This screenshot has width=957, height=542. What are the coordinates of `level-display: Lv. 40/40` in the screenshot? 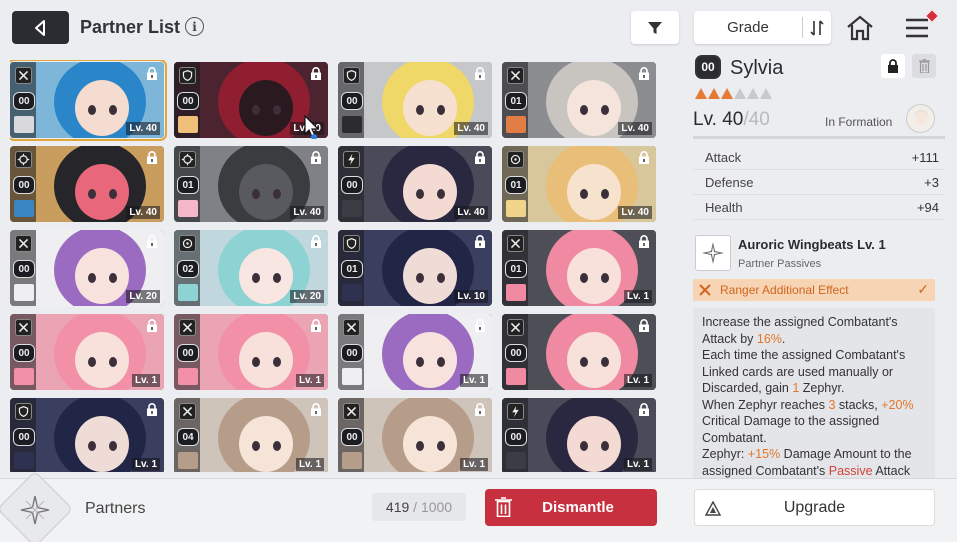 It's located at (731, 120).